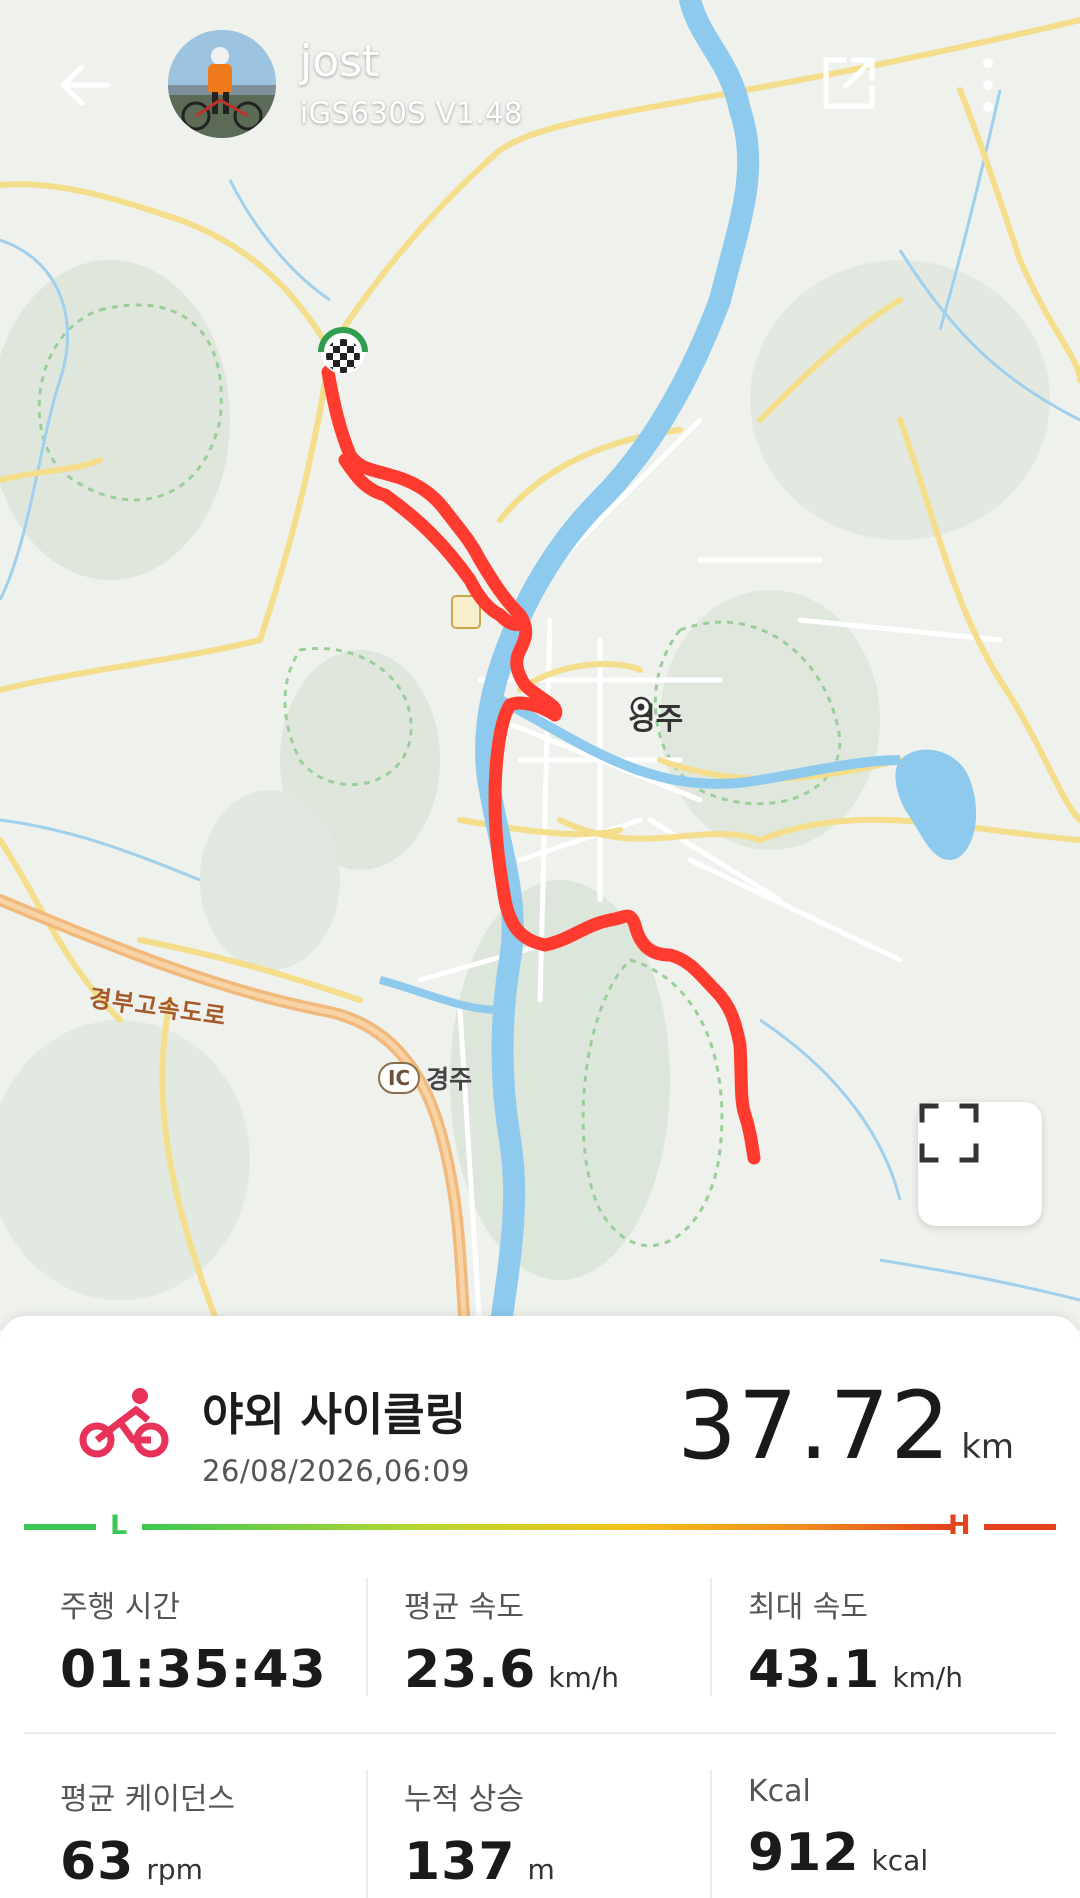 The height and width of the screenshot is (1898, 1080). What do you see at coordinates (814, 1670) in the screenshot?
I see `stat-value: 43.1` at bounding box center [814, 1670].